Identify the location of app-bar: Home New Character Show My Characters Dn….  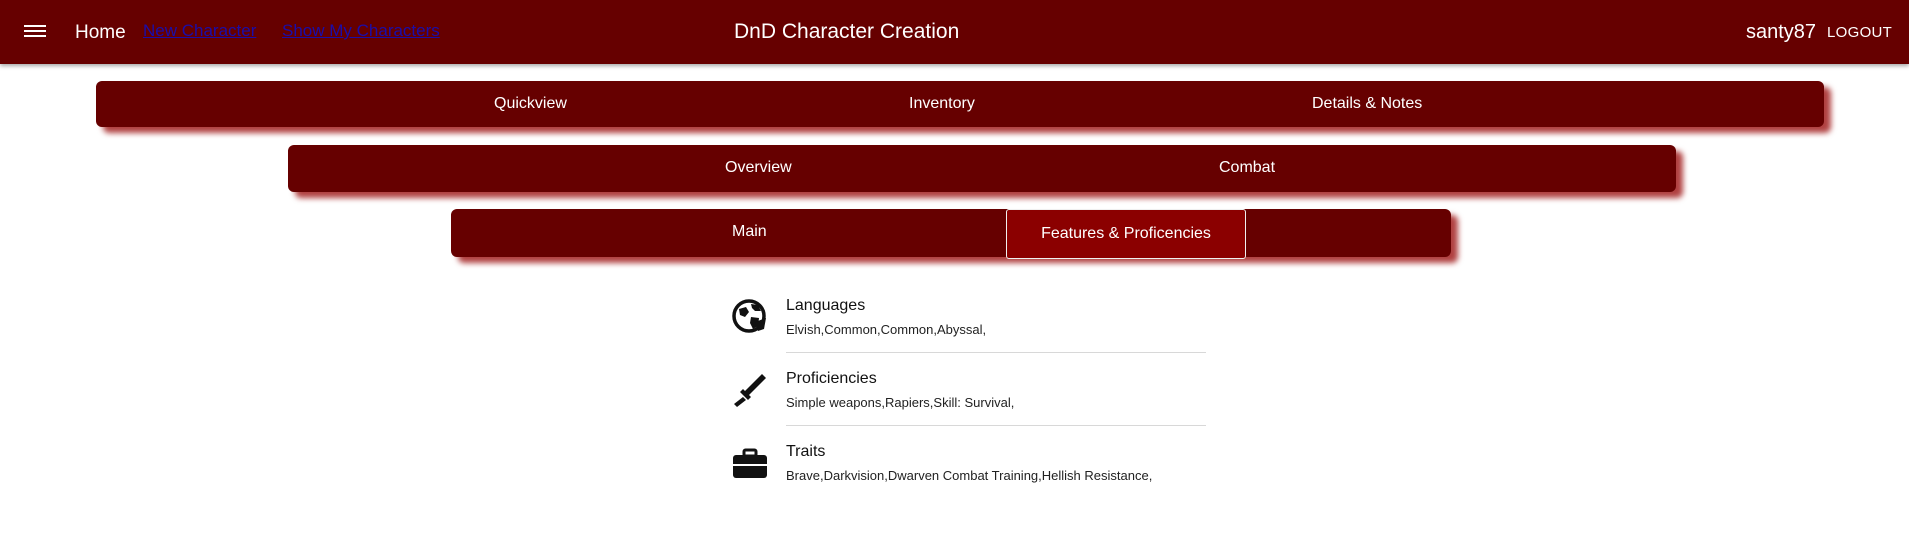
(954, 32).